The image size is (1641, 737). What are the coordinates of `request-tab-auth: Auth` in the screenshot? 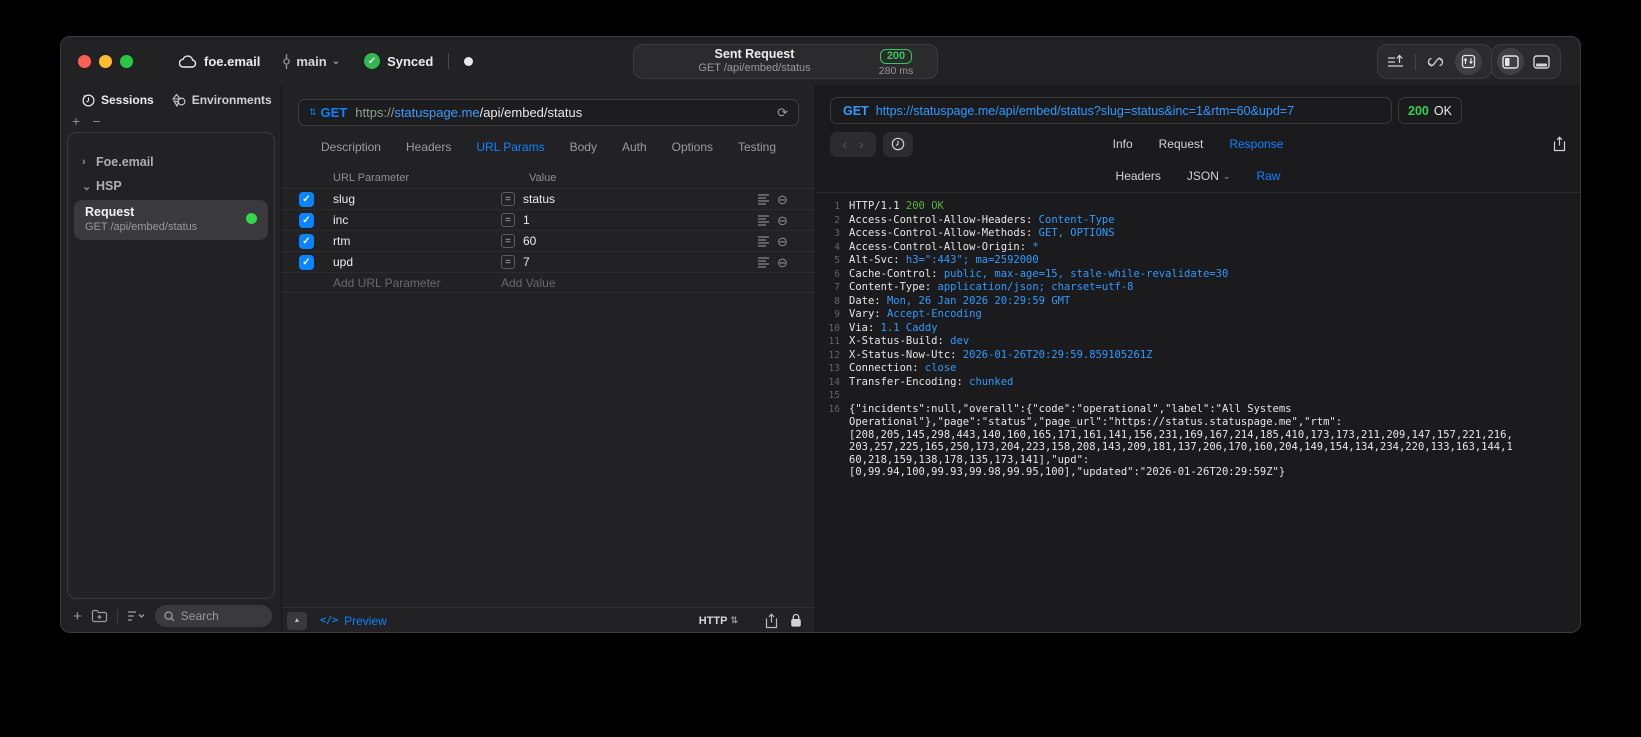 It's located at (634, 147).